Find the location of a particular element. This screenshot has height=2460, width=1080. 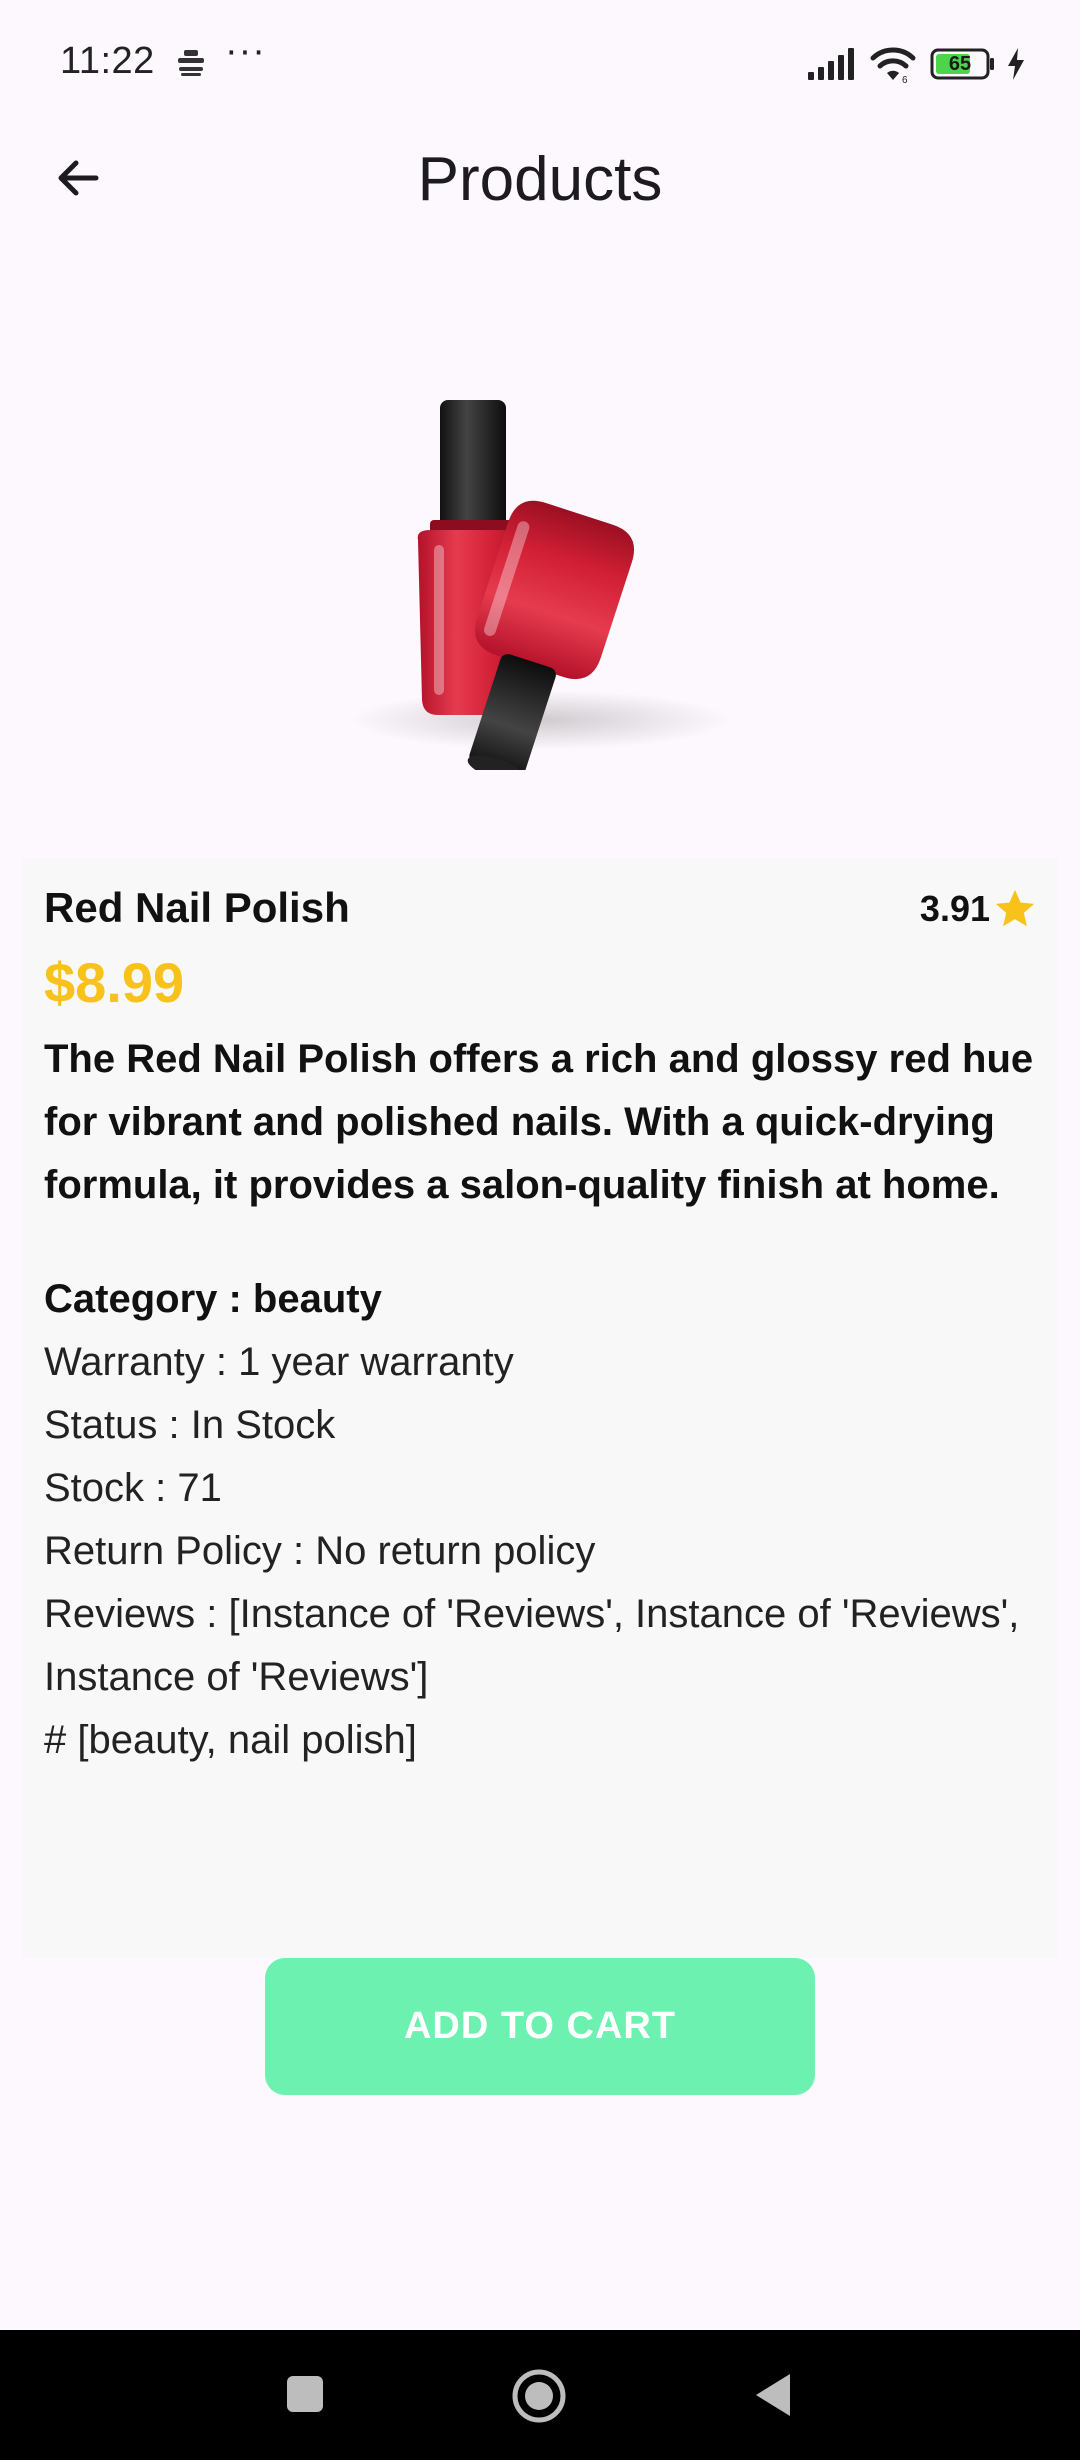

product-stock: Stock : 71 is located at coordinates (133, 1488).